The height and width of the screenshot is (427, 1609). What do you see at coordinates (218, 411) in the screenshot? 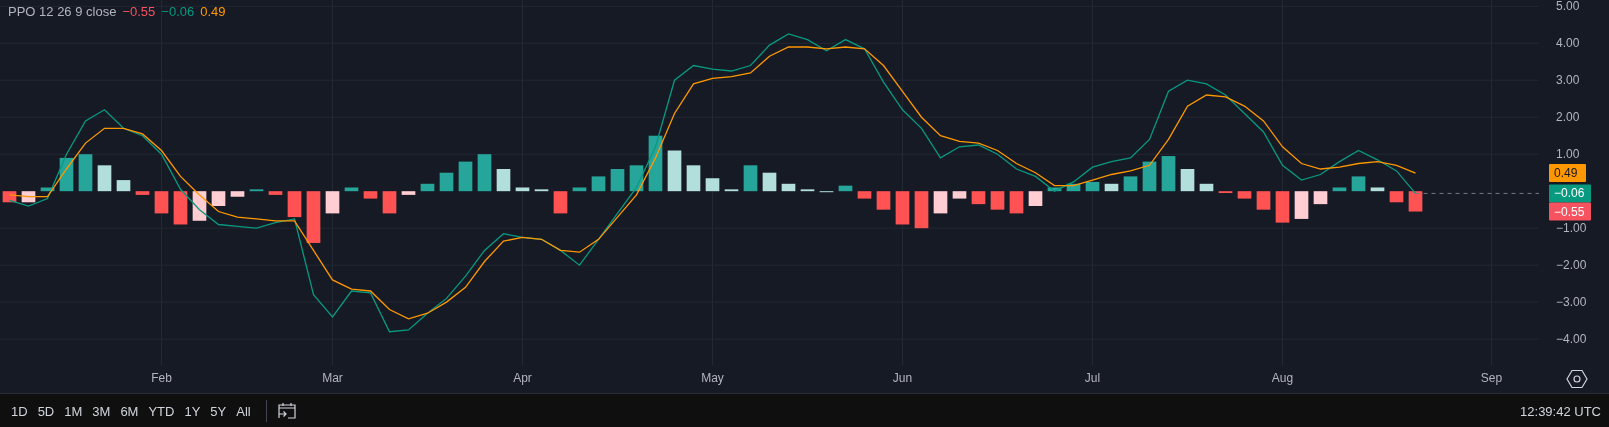
I see `range-button: 5Y` at bounding box center [218, 411].